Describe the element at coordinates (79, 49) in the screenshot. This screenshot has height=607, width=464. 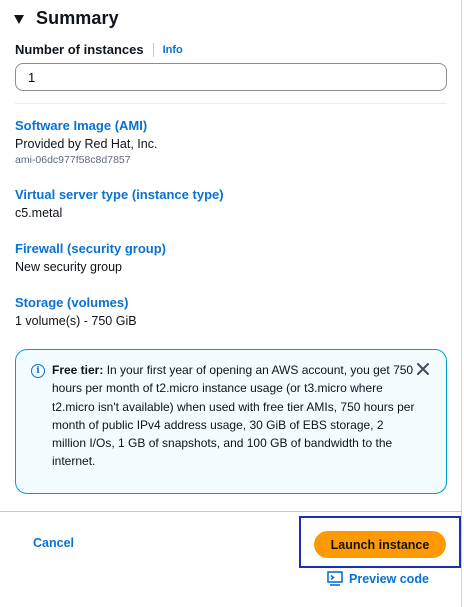
I see `instances-label: Number of instances` at that location.